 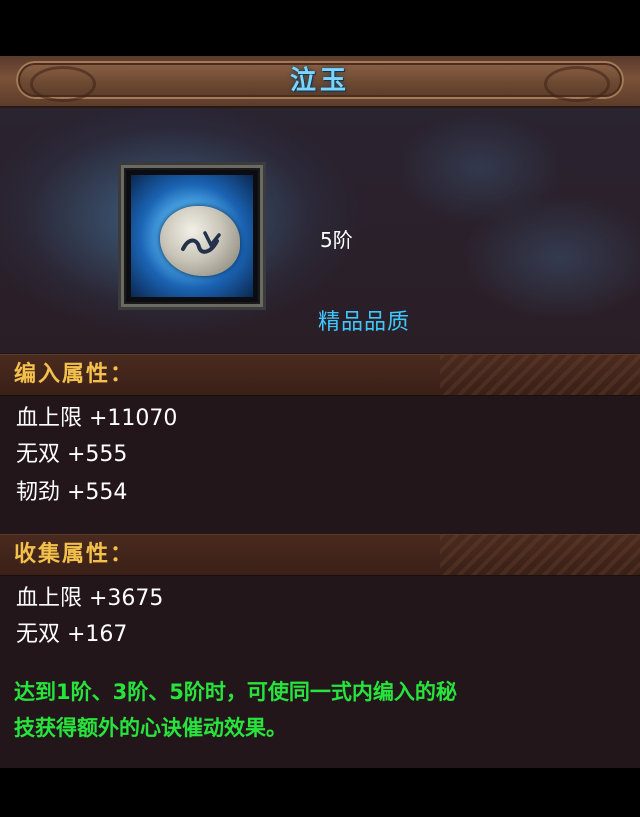 What do you see at coordinates (364, 322) in the screenshot?
I see `item-quality: 精品品质` at bounding box center [364, 322].